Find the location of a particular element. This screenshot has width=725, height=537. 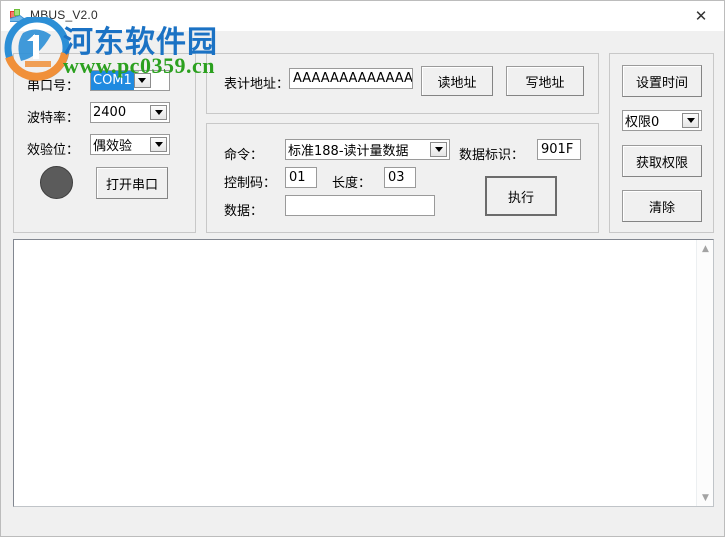

command-combo-value: 标准188-读计量数据 is located at coordinates (348, 151).